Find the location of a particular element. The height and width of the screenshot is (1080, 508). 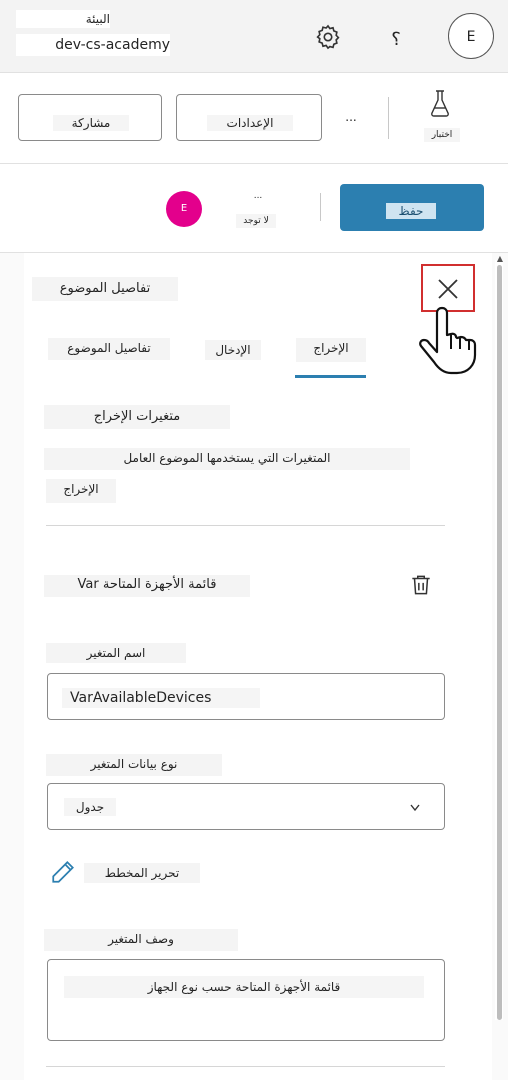

trash-icon is located at coordinates (421, 585).